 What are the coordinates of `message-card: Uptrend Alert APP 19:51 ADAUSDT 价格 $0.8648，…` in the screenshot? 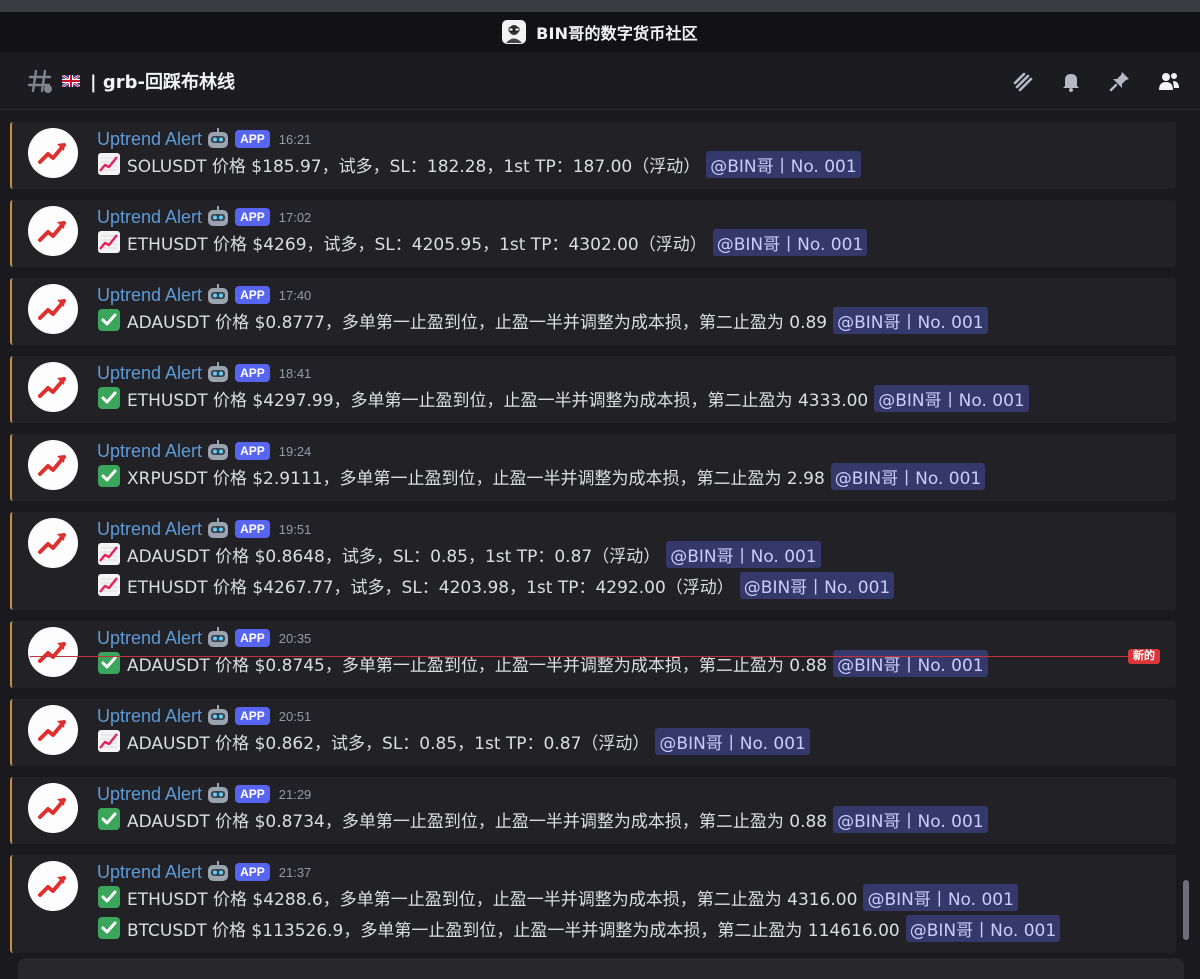 It's located at (593, 561).